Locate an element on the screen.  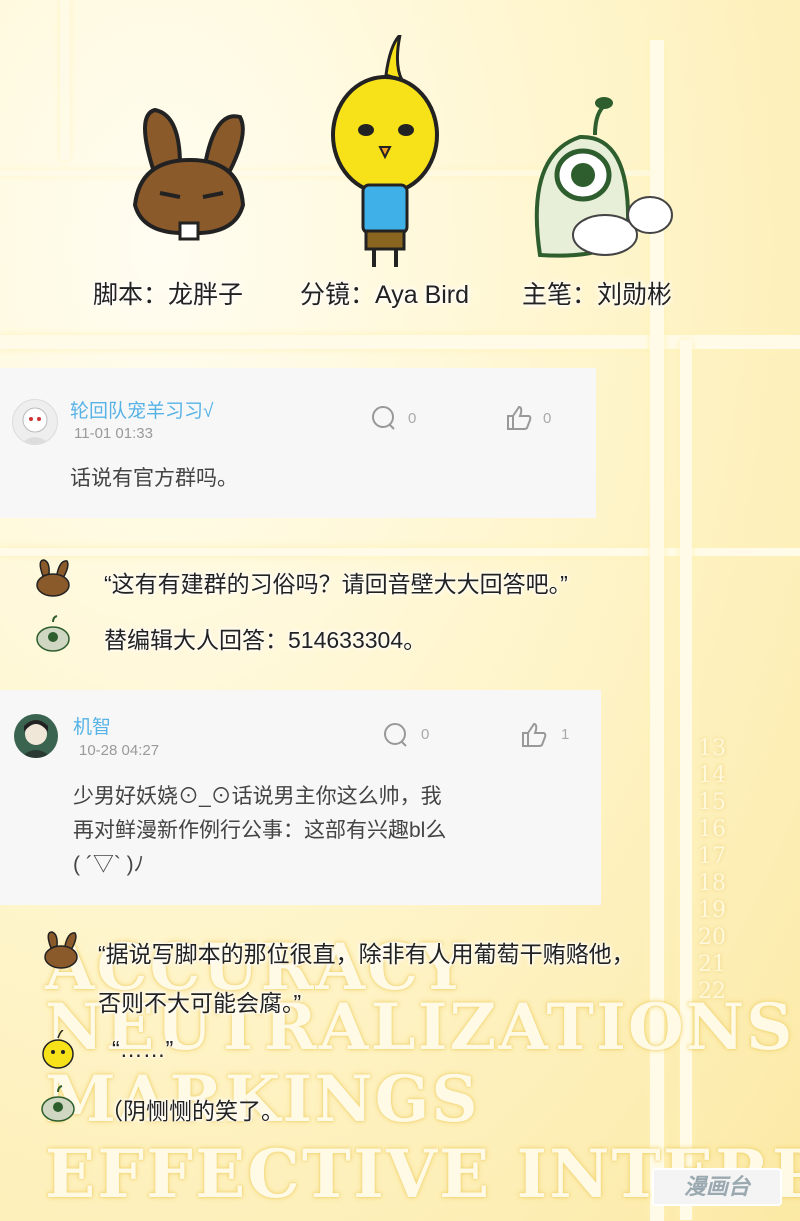
reply-line: （阴恻恻的笑了。 is located at coordinates (192, 1111).